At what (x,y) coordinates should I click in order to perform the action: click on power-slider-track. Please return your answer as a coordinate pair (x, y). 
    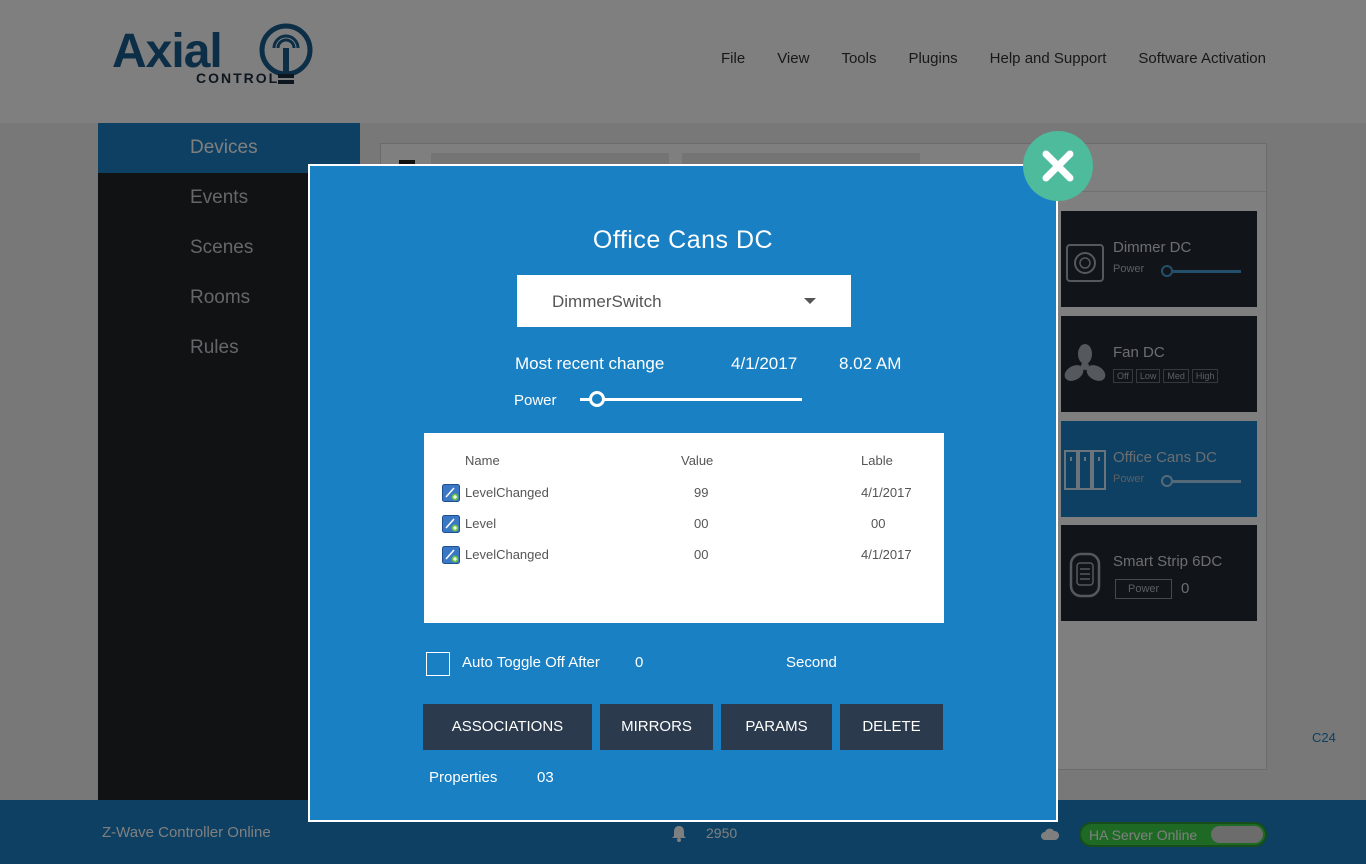
    Looking at the image, I should click on (691, 399).